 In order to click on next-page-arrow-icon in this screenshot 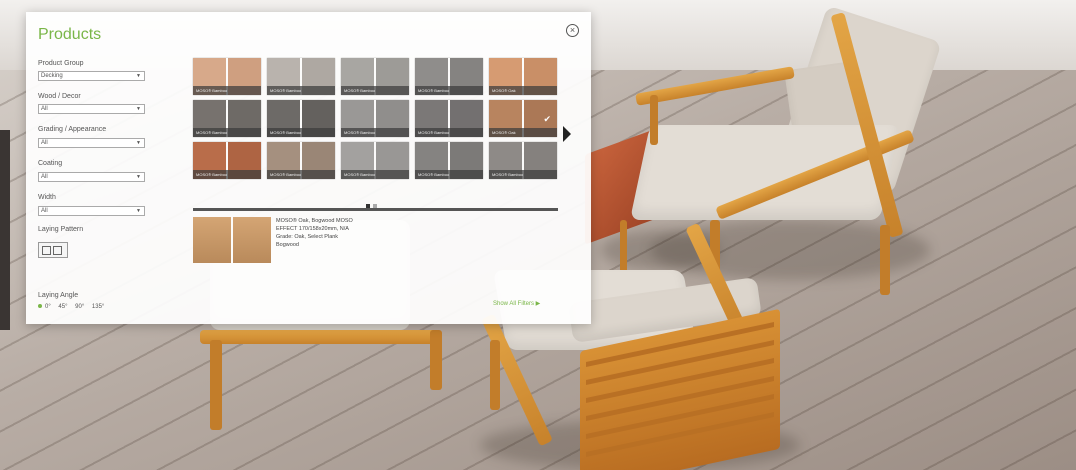, I will do `click(567, 134)`.